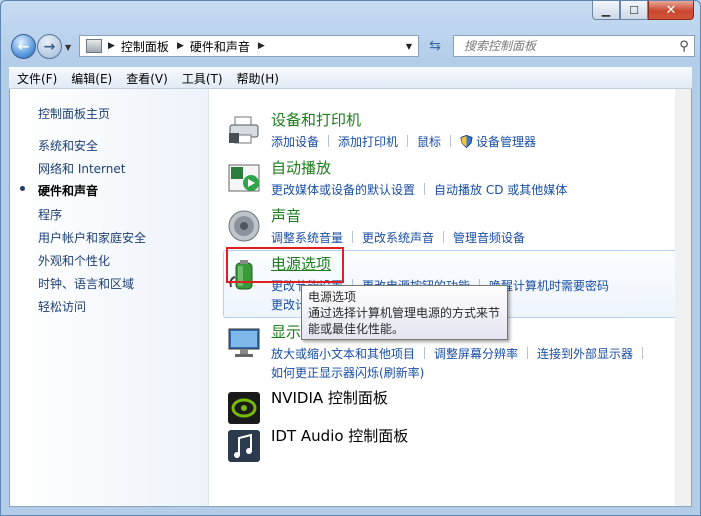 The height and width of the screenshot is (516, 701). I want to click on caption-buttons: ▁ ☐ ✕, so click(643, 11).